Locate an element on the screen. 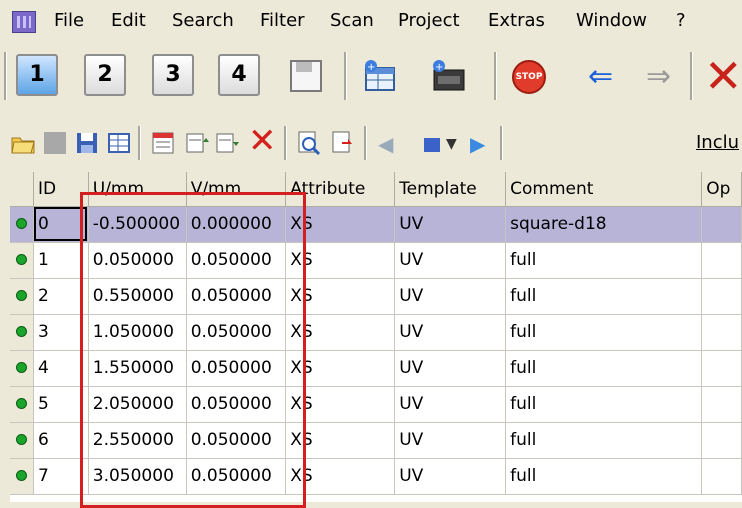 Image resolution: width=742 pixels, height=508 pixels. stop-icon: STOP is located at coordinates (529, 77).